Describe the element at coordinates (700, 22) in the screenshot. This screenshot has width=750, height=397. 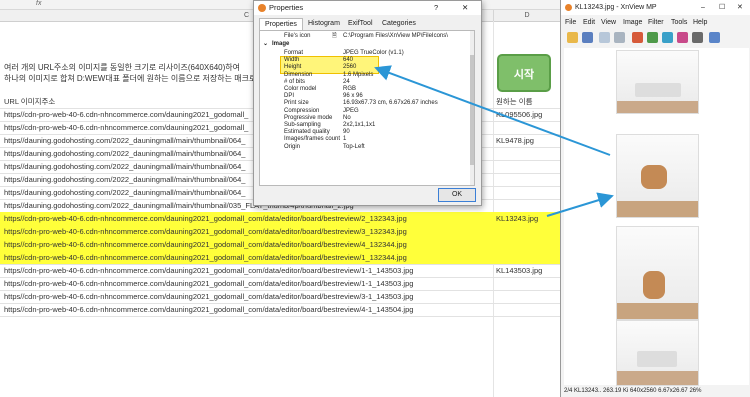
I see `menu-help: Help` at that location.